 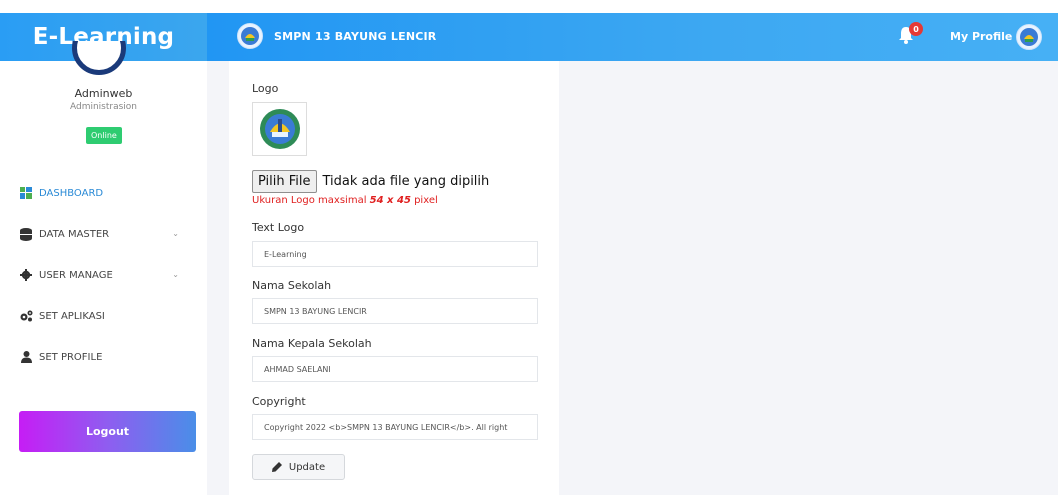 I want to click on copyright-label: Copyright, so click(x=279, y=401).